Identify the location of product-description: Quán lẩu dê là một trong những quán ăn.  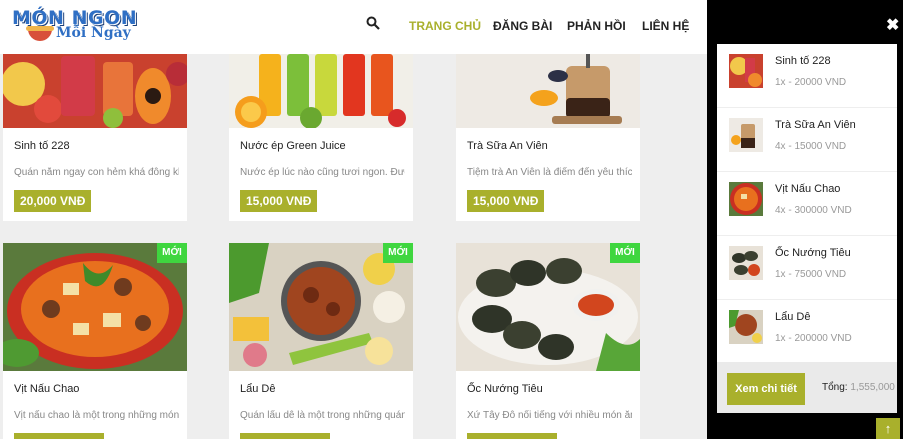
(322, 415).